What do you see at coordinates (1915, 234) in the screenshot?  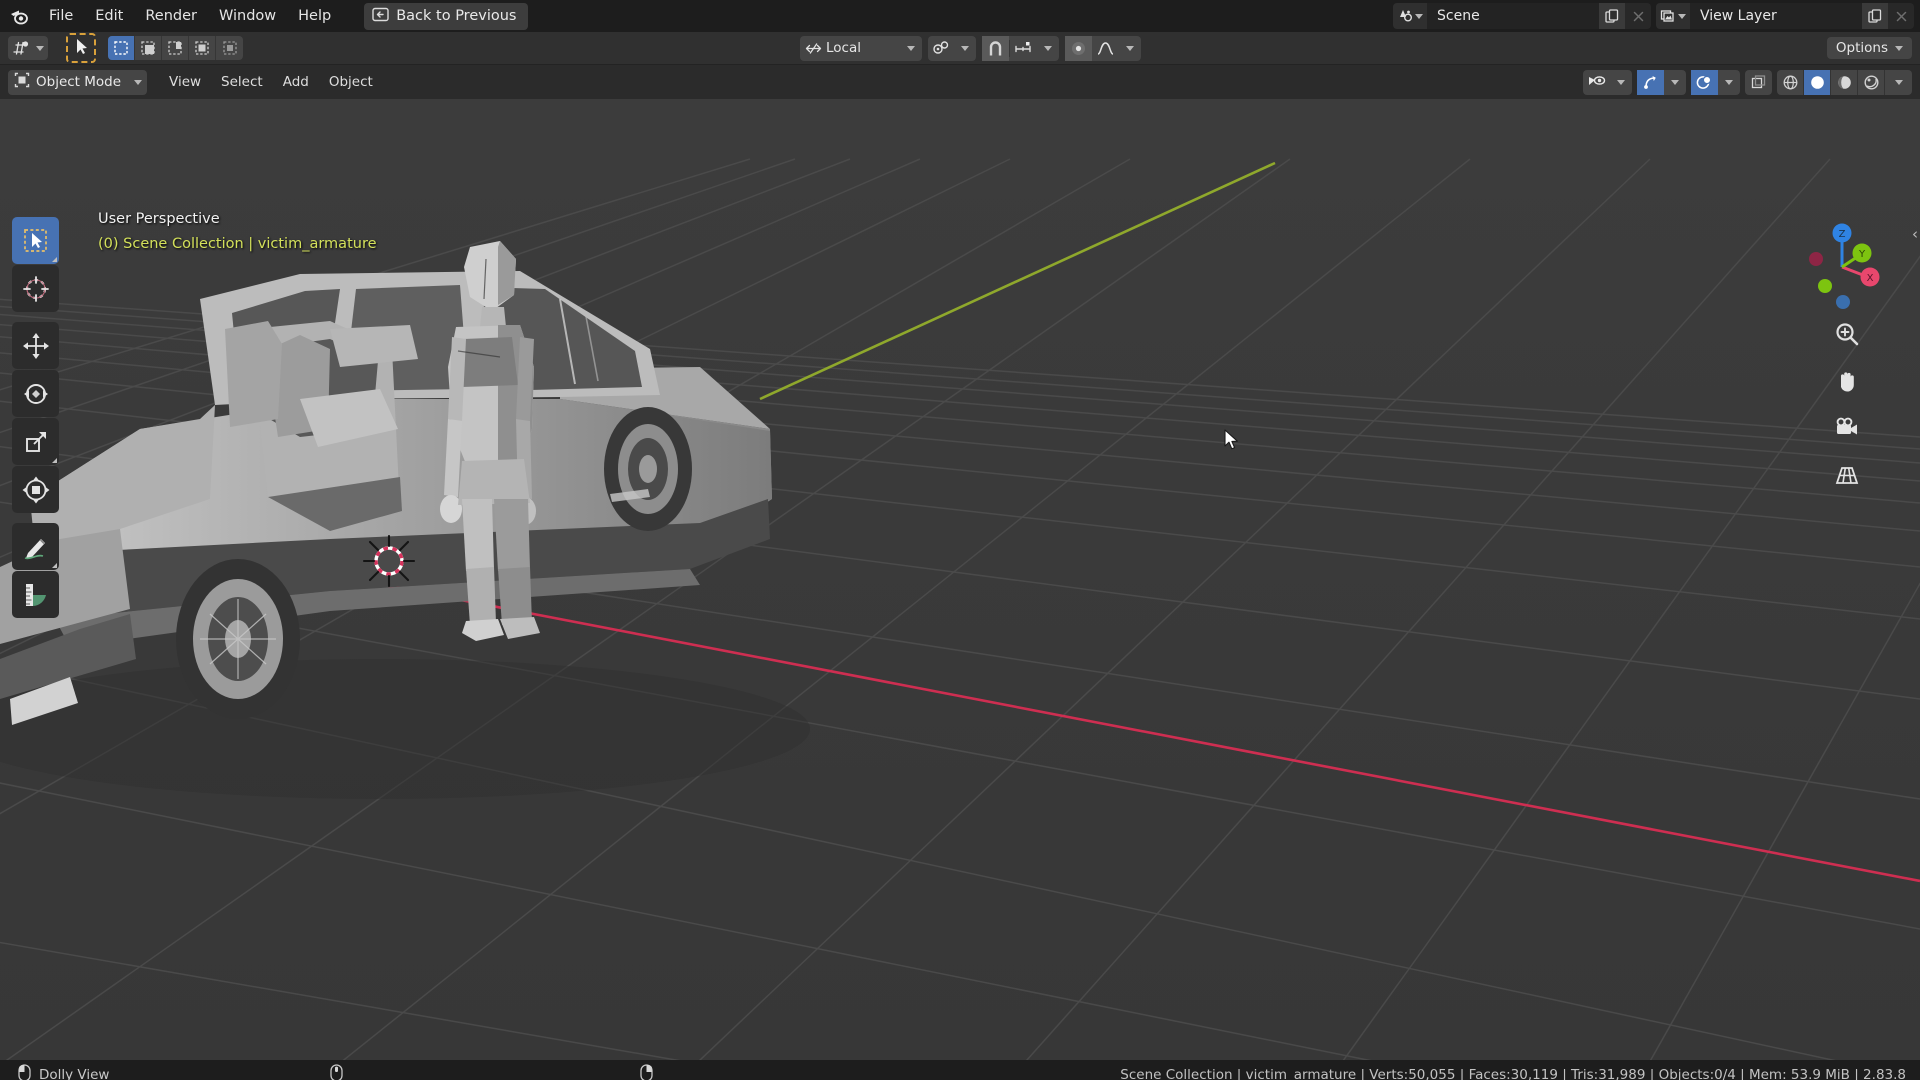 I see `viewport-sidebar-toggle: ‹` at bounding box center [1915, 234].